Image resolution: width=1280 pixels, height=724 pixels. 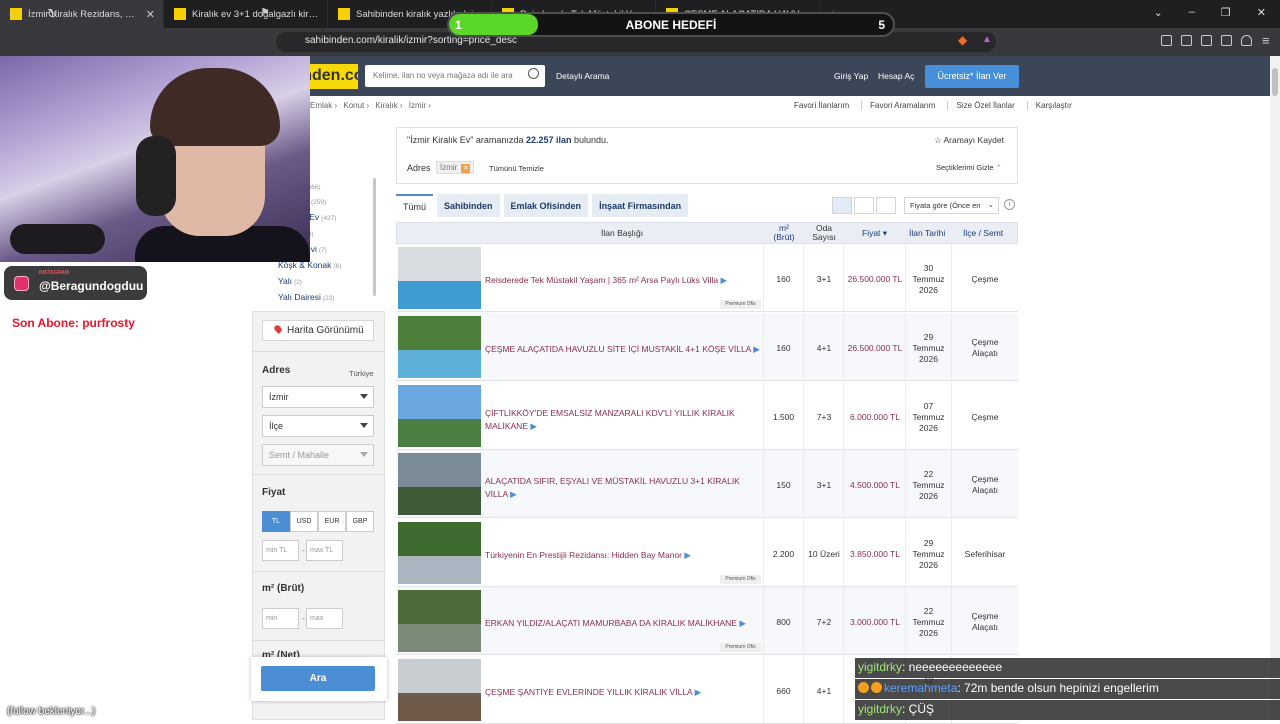 I want to click on listing-location: Seferihisar, so click(x=985, y=554).